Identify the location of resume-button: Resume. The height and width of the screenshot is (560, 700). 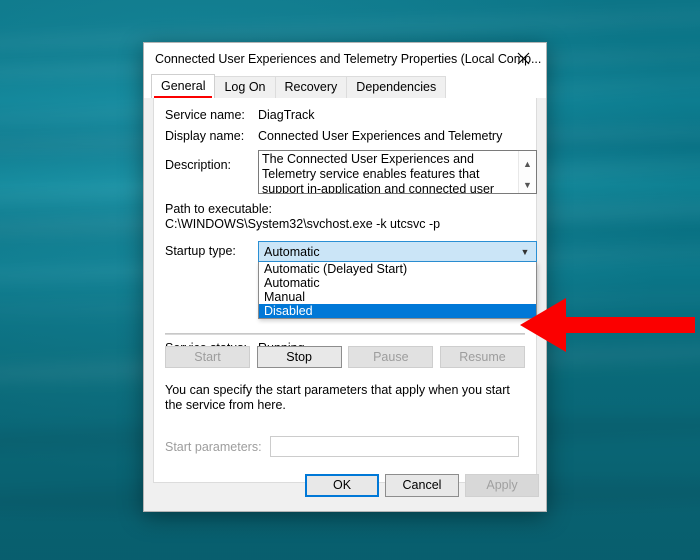
(482, 357).